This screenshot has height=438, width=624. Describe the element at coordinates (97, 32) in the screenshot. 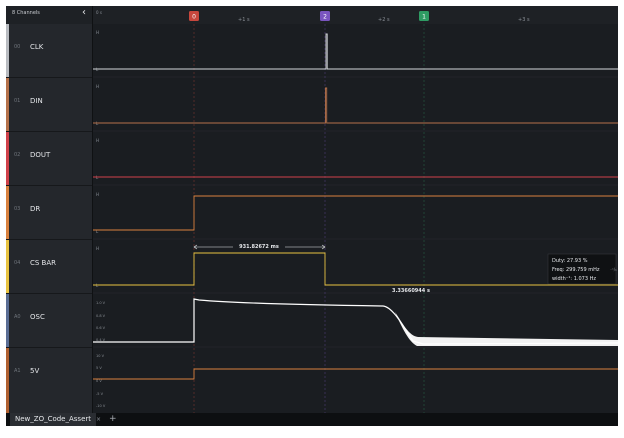

I see `clk-high-label: H` at that location.